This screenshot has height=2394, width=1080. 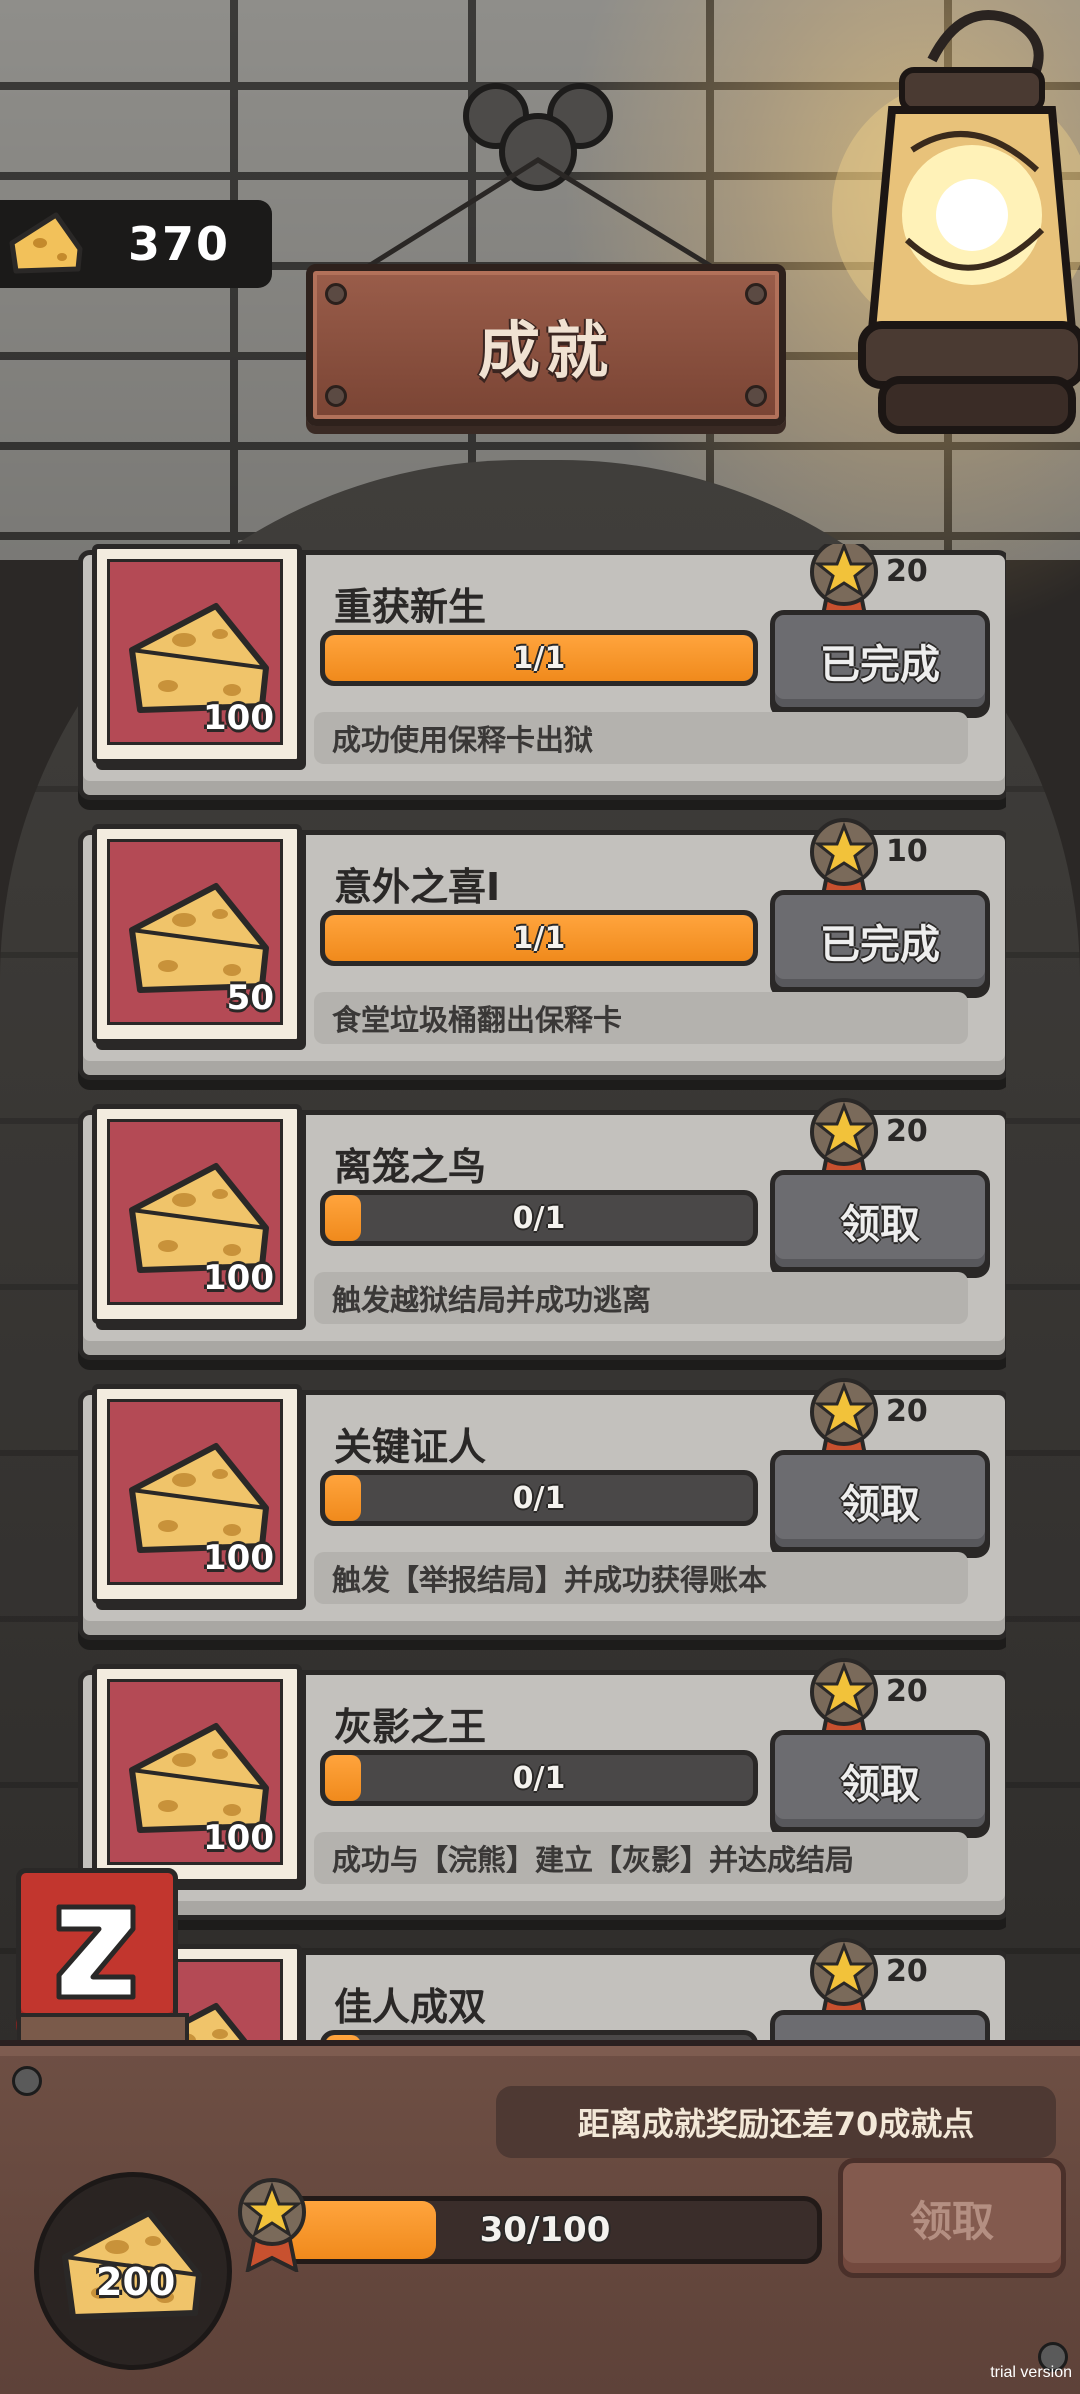 What do you see at coordinates (641, 1018) in the screenshot?
I see `achievement-description: 食堂垃圾桶翻出保释卡` at bounding box center [641, 1018].